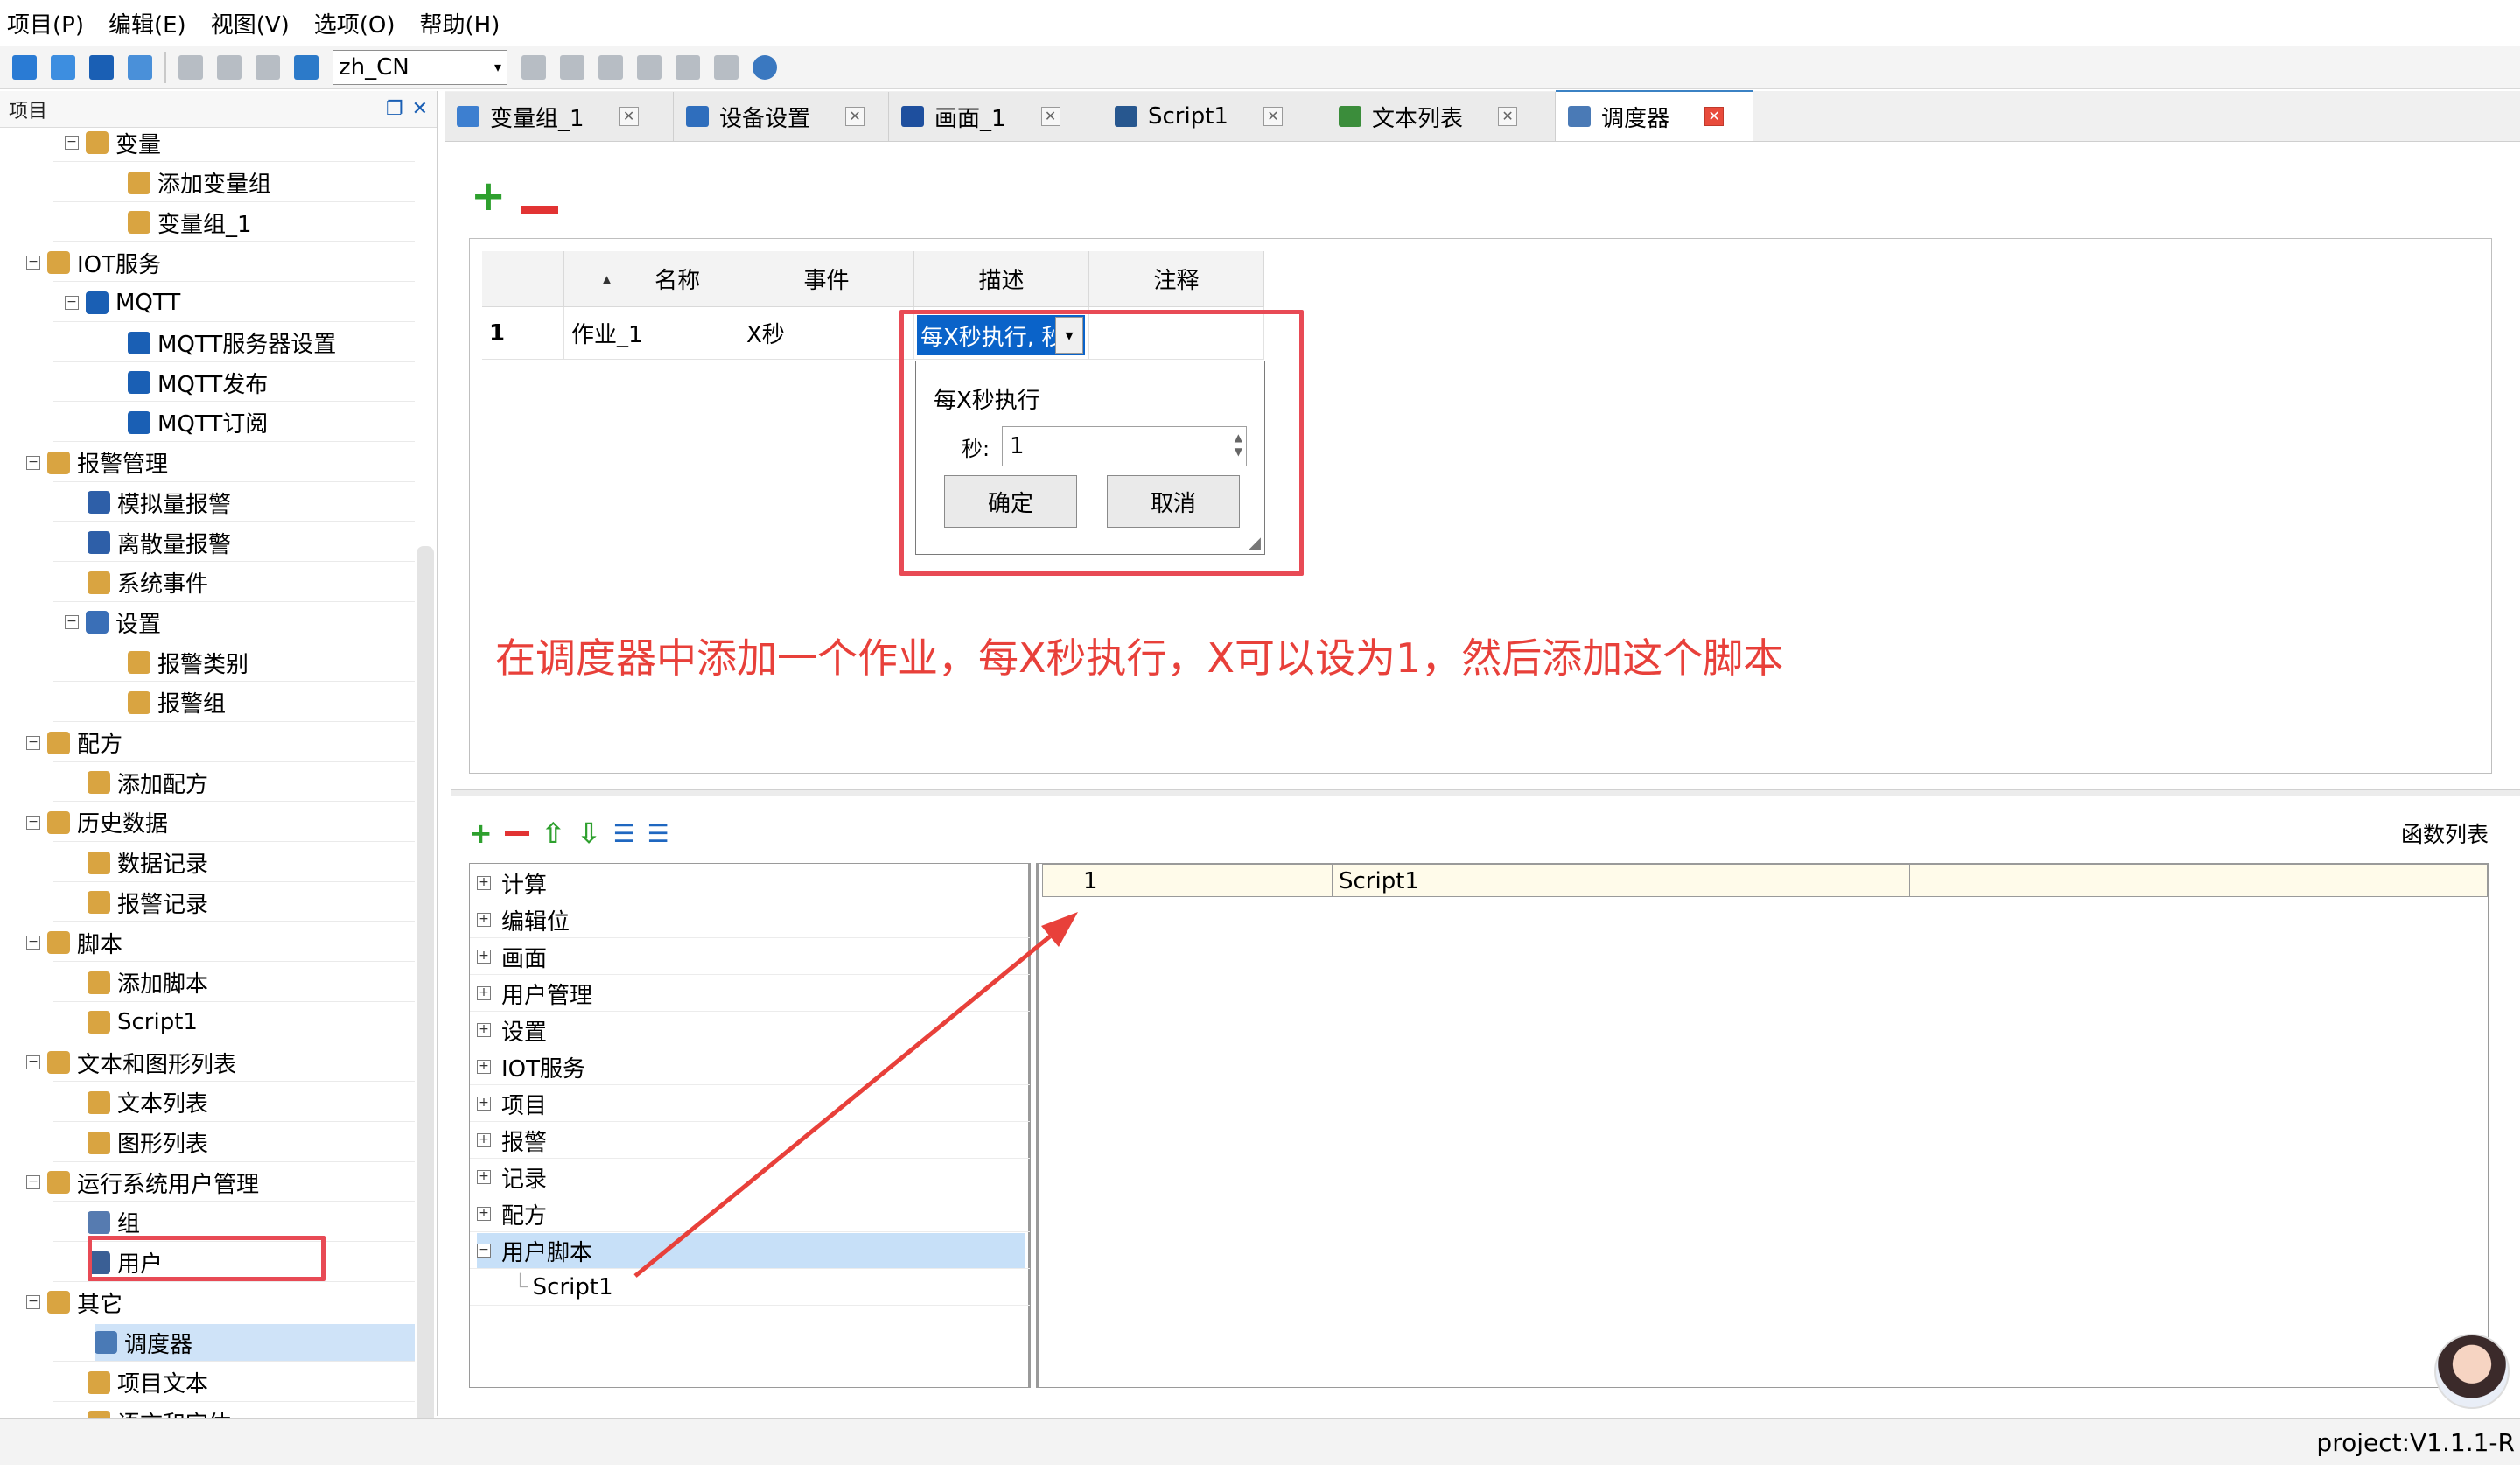 This screenshot has width=2520, height=1465. Describe the element at coordinates (1260, 1441) in the screenshot. I see `status-bar` at that location.